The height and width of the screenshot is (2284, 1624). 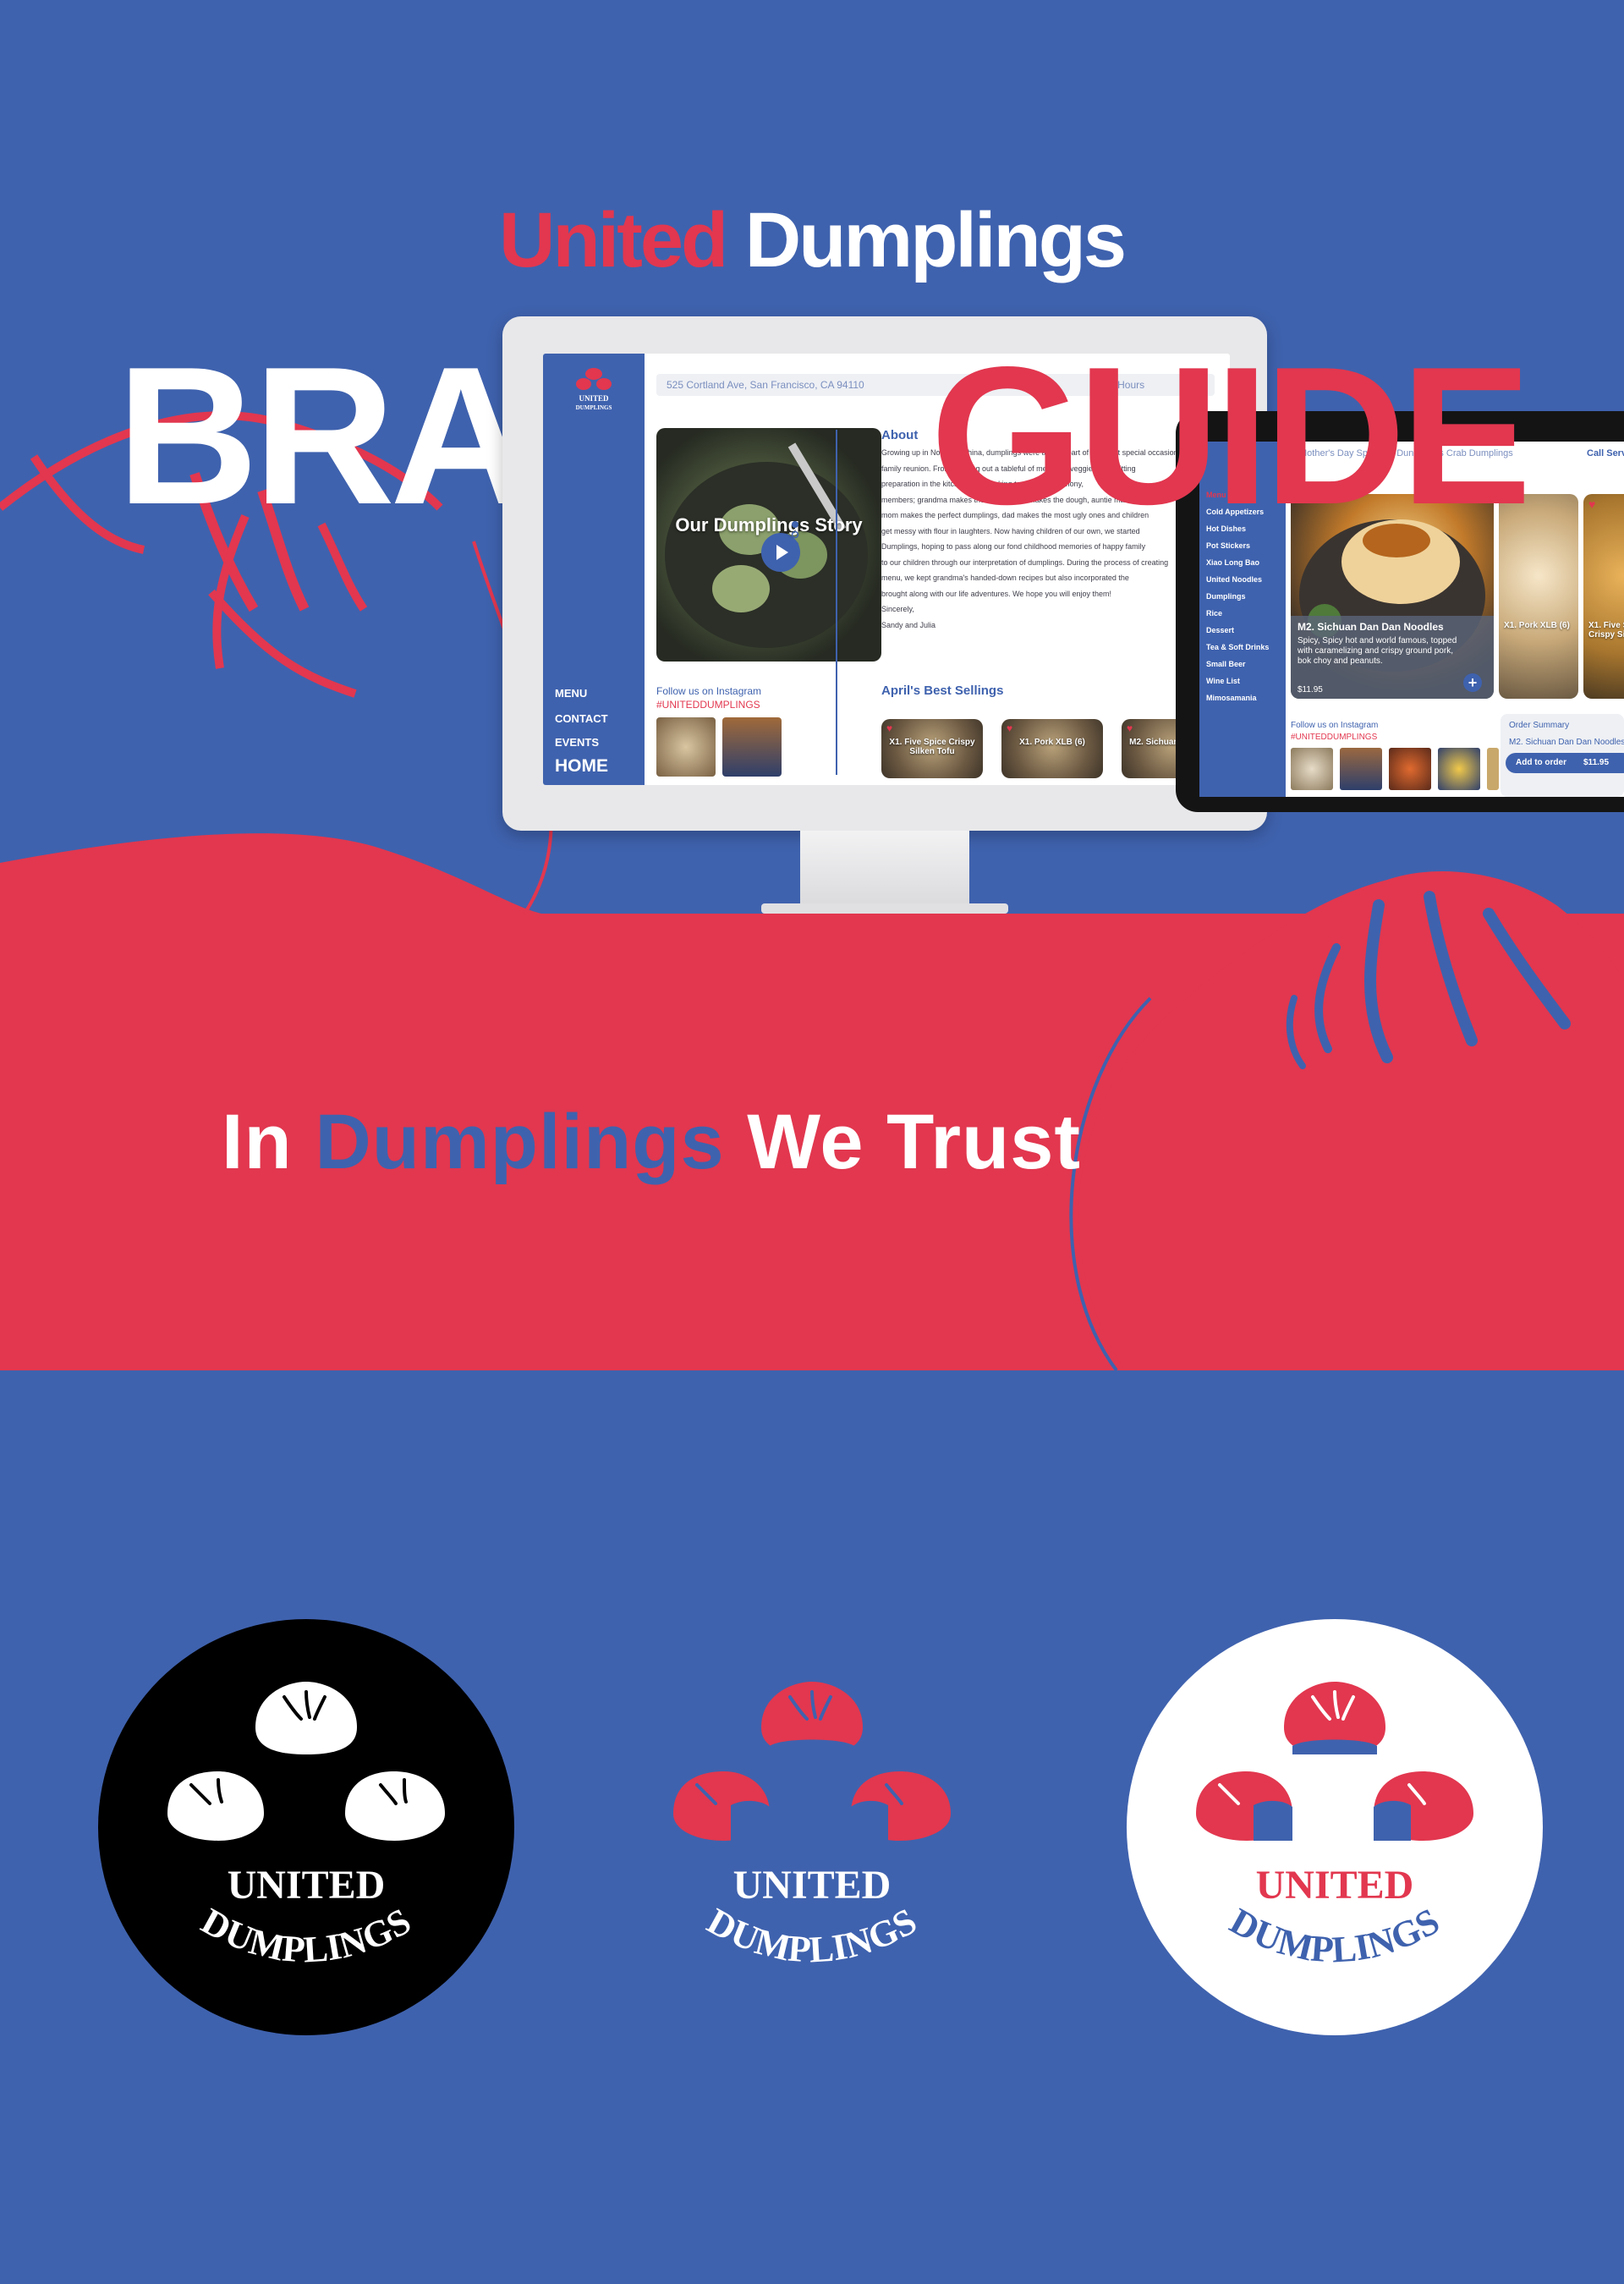 What do you see at coordinates (1334, 738) in the screenshot?
I see `tablet-instagram-tag: #UNITEDDUMPLINGS` at bounding box center [1334, 738].